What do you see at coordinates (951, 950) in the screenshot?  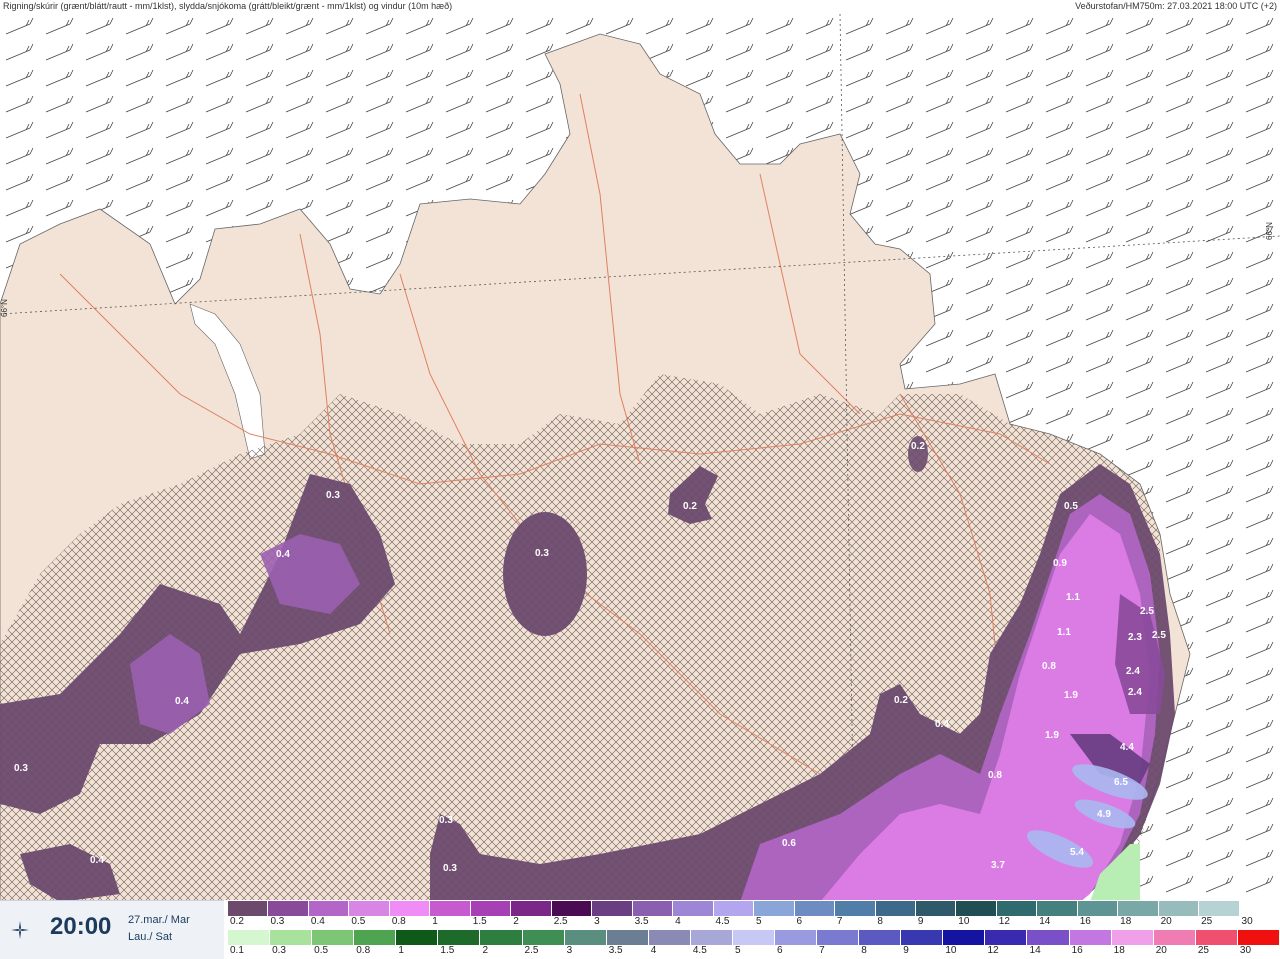 I see `rain-scale-label: 10` at bounding box center [951, 950].